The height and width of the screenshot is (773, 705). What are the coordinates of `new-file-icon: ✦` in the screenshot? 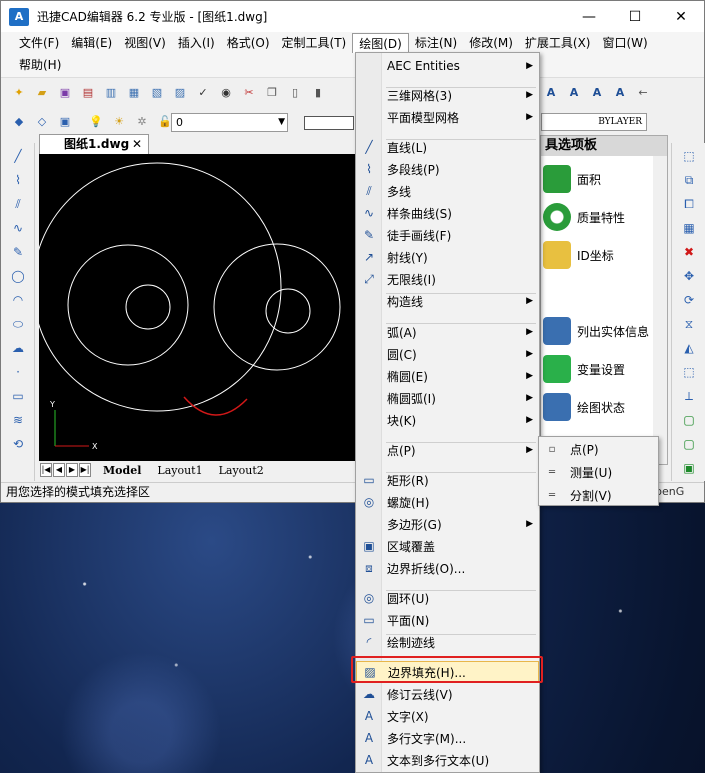 It's located at (19, 93).